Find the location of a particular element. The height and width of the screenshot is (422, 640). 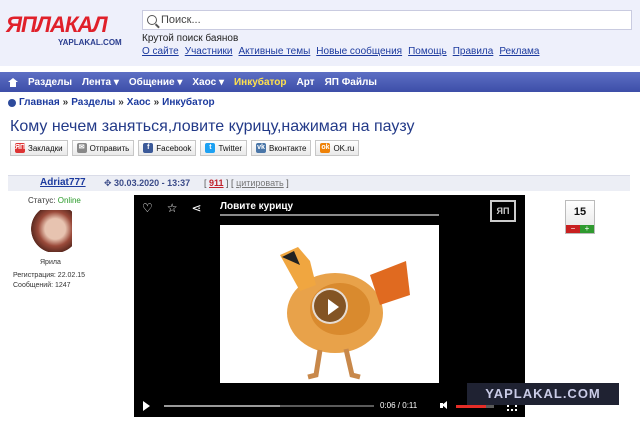

link-rules: Правила is located at coordinates (473, 51).